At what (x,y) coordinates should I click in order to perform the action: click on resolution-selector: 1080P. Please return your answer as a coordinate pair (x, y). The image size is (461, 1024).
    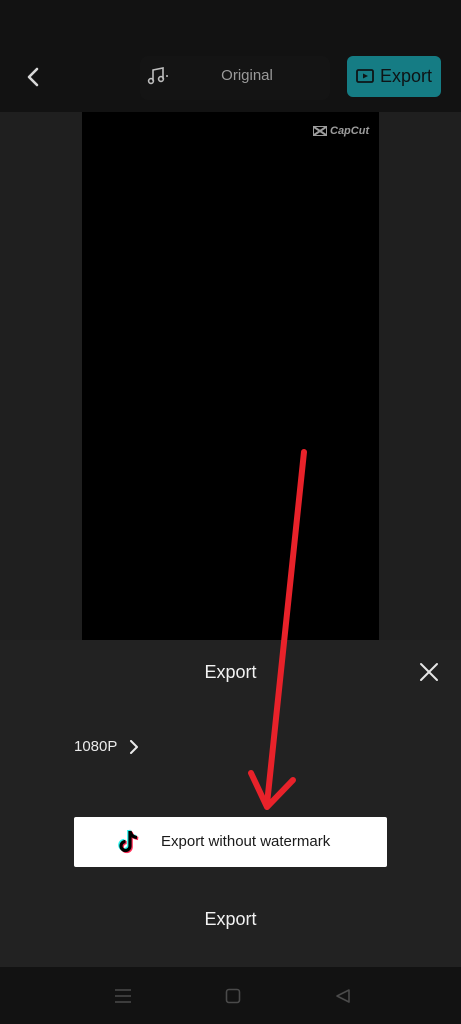
    Looking at the image, I should click on (106, 746).